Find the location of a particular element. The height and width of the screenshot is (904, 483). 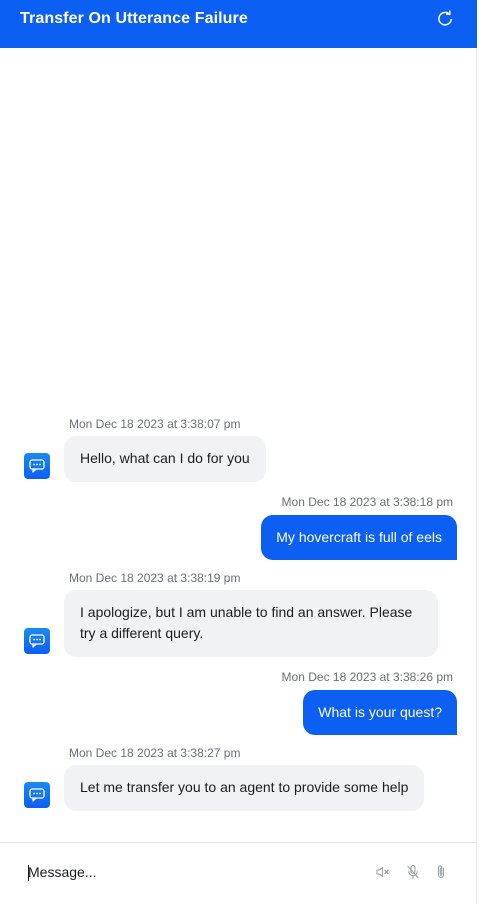

attach-button is located at coordinates (441, 872).